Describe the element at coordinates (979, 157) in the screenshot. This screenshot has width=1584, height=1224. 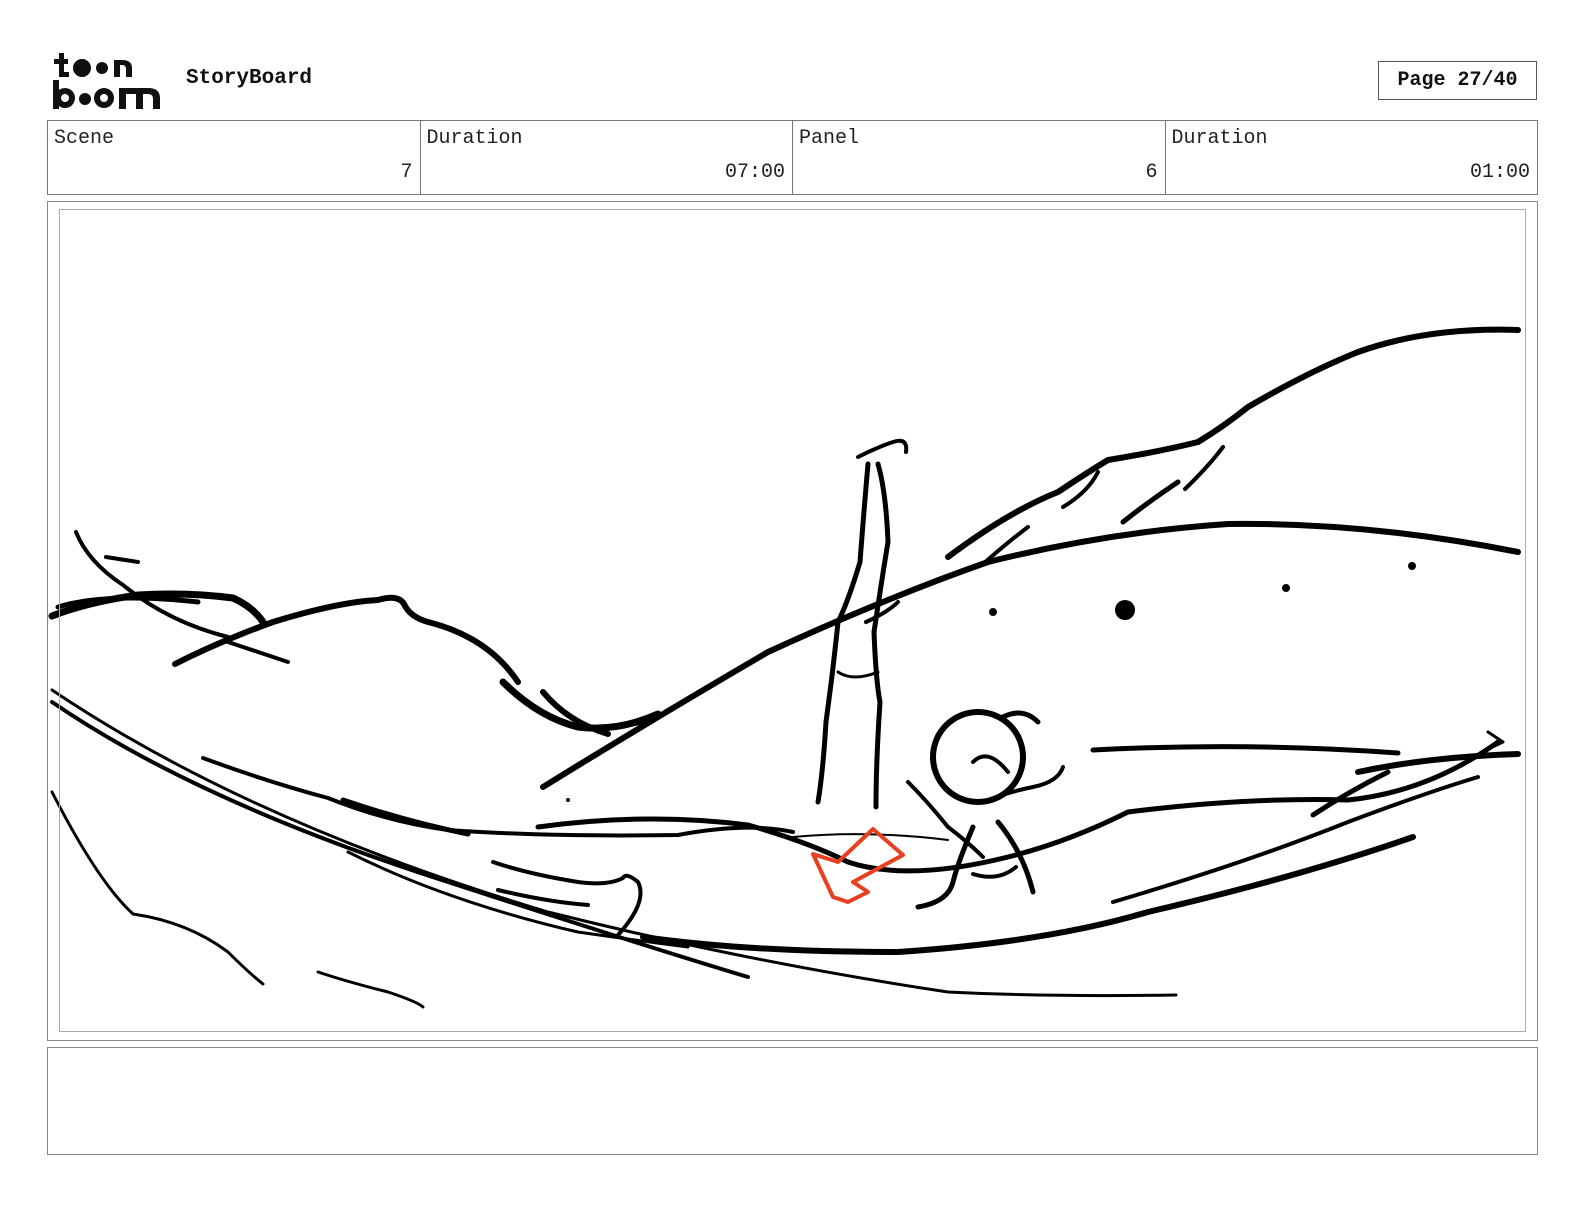
I see `panel-cell: Panel 6` at that location.